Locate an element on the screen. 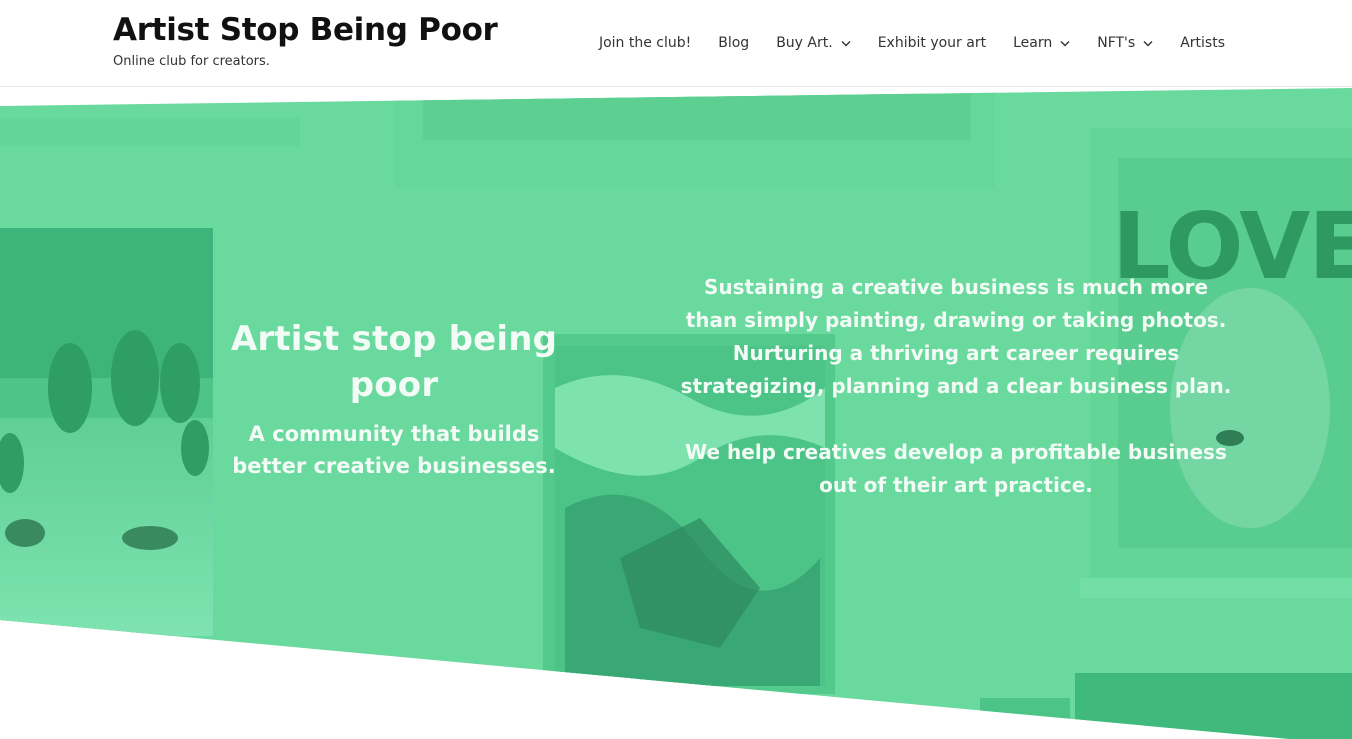 The image size is (1352, 739). nav-exhibit-your-art: Exhibit your art is located at coordinates (932, 43).